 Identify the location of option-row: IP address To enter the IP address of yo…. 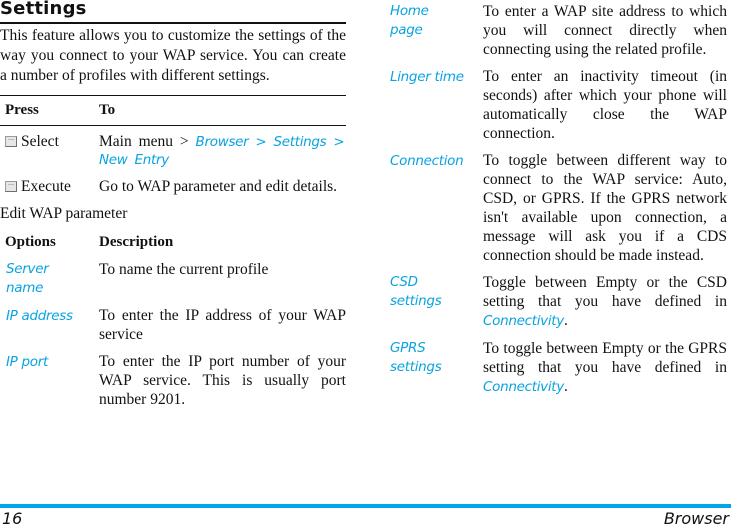
(173, 325).